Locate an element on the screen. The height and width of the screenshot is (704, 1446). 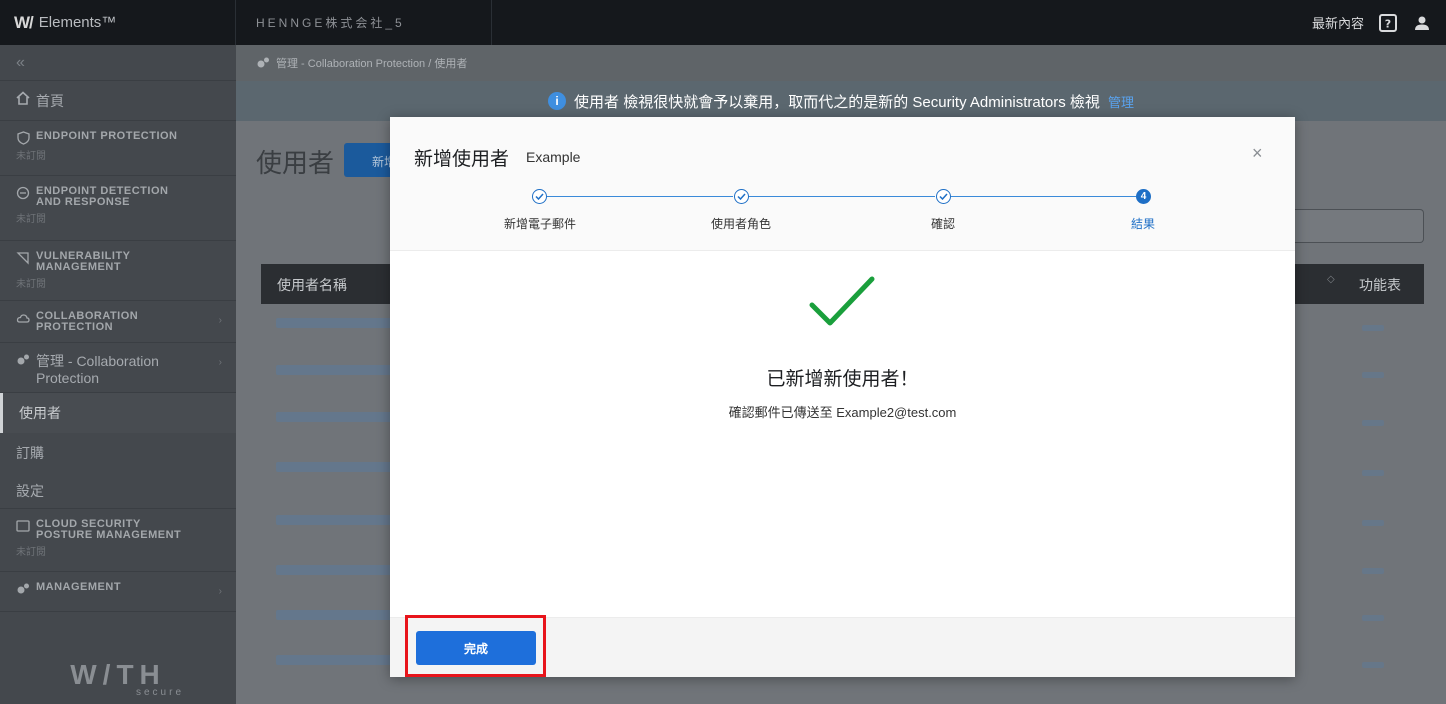
step-label-confirm: 確認 is located at coordinates (943, 224).